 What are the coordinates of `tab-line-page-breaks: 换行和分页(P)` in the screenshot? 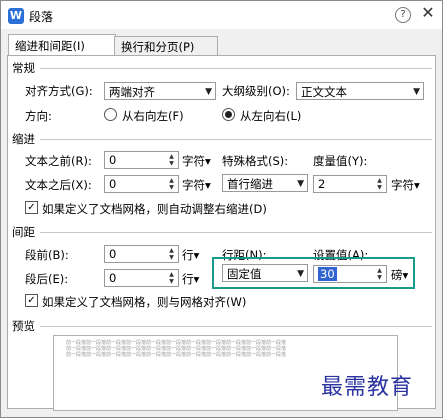 It's located at (166, 46).